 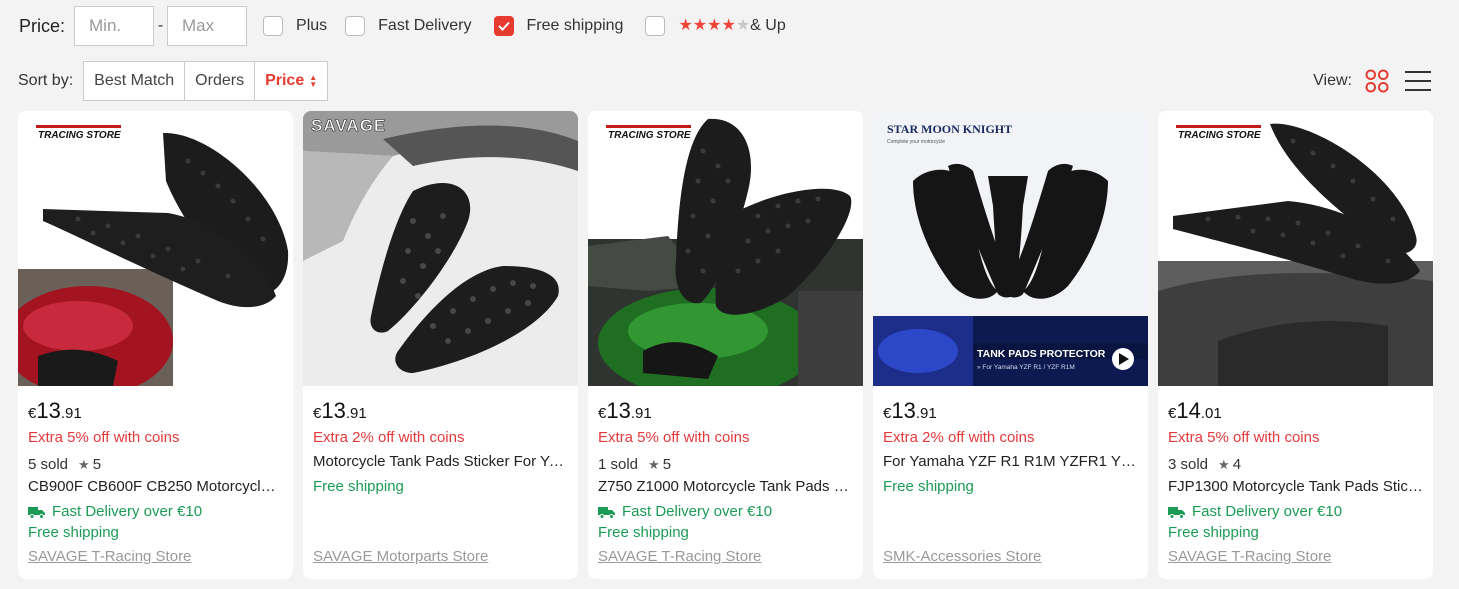 What do you see at coordinates (949, 129) in the screenshot?
I see `brand-logo: STAR MOON KNIGHT` at bounding box center [949, 129].